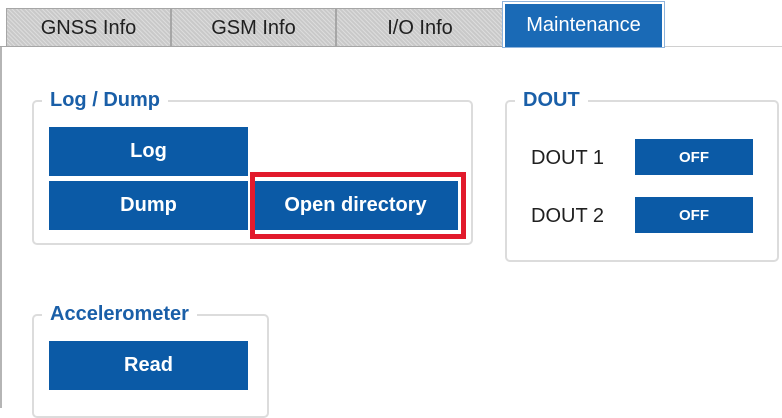 This screenshot has height=418, width=782. What do you see at coordinates (119, 314) in the screenshot?
I see `accelerometer-title: Accelerometer` at bounding box center [119, 314].